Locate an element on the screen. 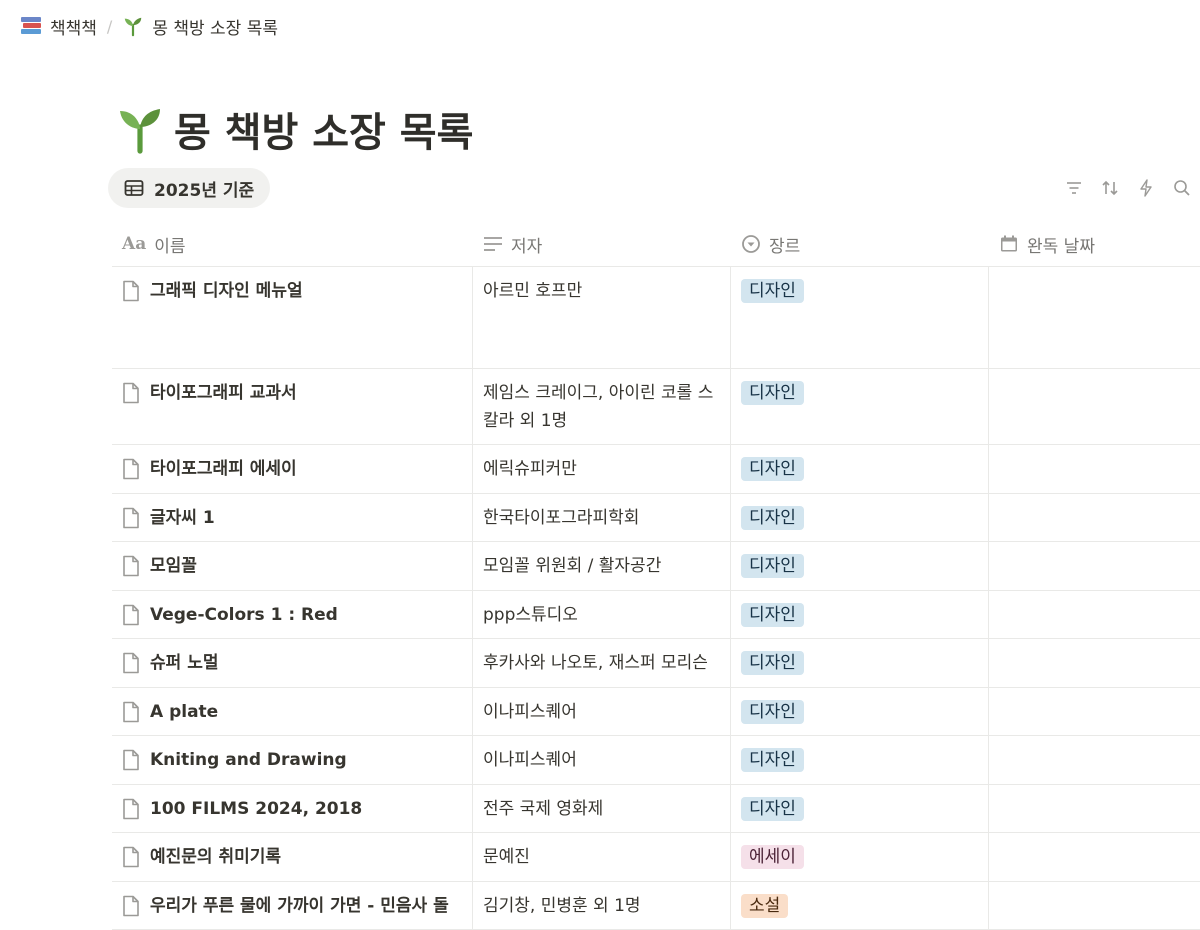  book-author: 한국타이포그라피학회 is located at coordinates (561, 518).